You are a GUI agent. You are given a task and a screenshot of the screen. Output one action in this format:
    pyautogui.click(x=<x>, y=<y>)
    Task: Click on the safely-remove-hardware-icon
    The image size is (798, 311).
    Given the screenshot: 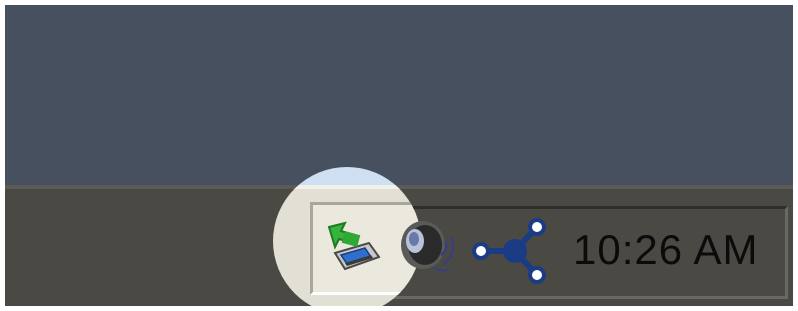 What is the action you would take?
    pyautogui.click(x=352, y=244)
    